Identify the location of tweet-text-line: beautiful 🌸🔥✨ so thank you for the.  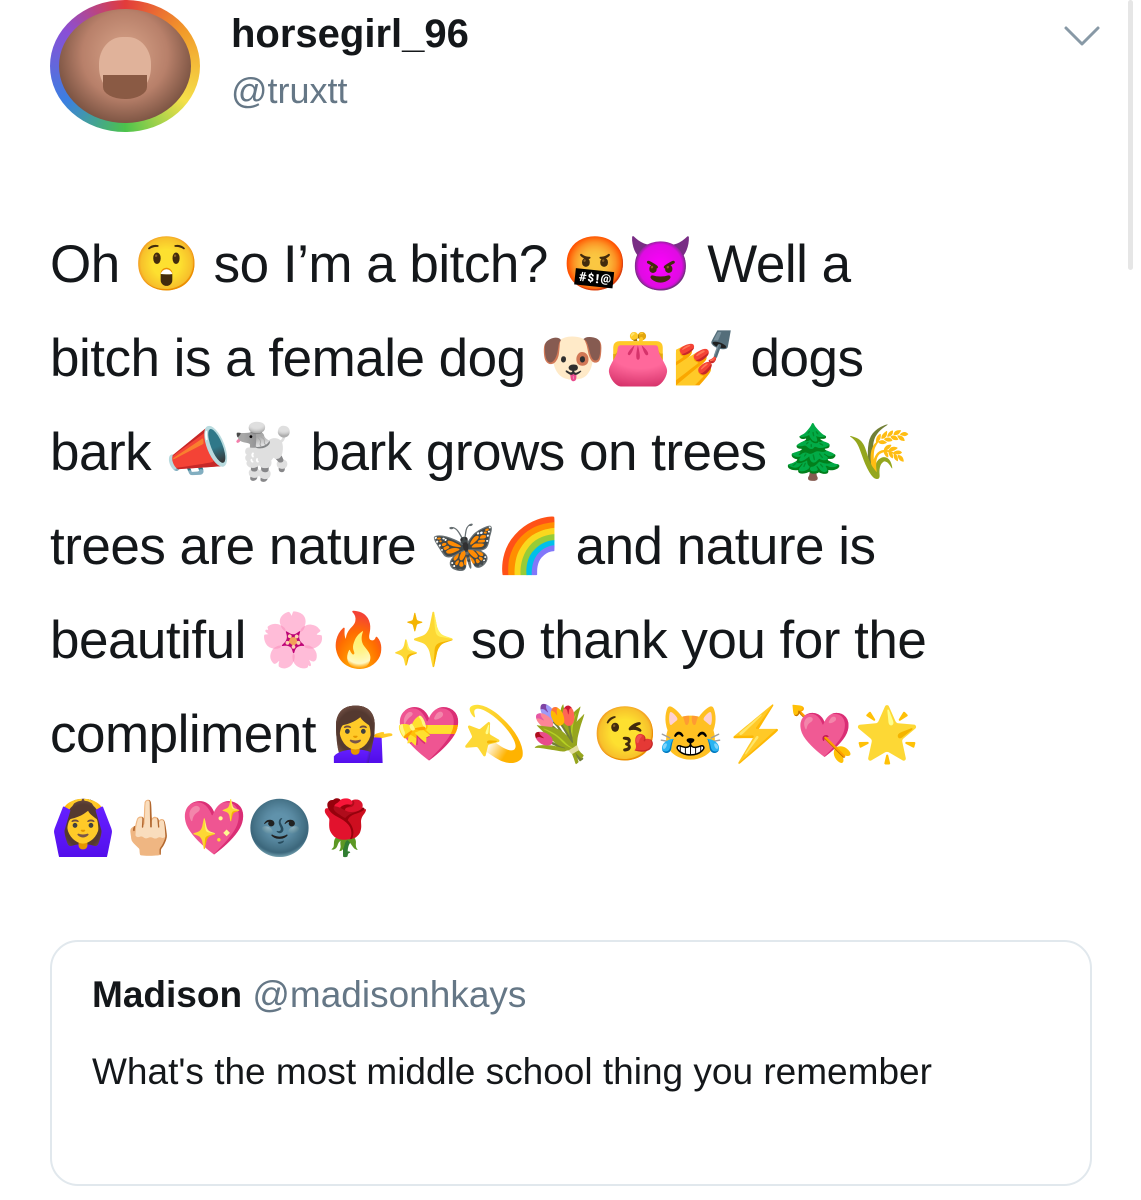
(488, 640).